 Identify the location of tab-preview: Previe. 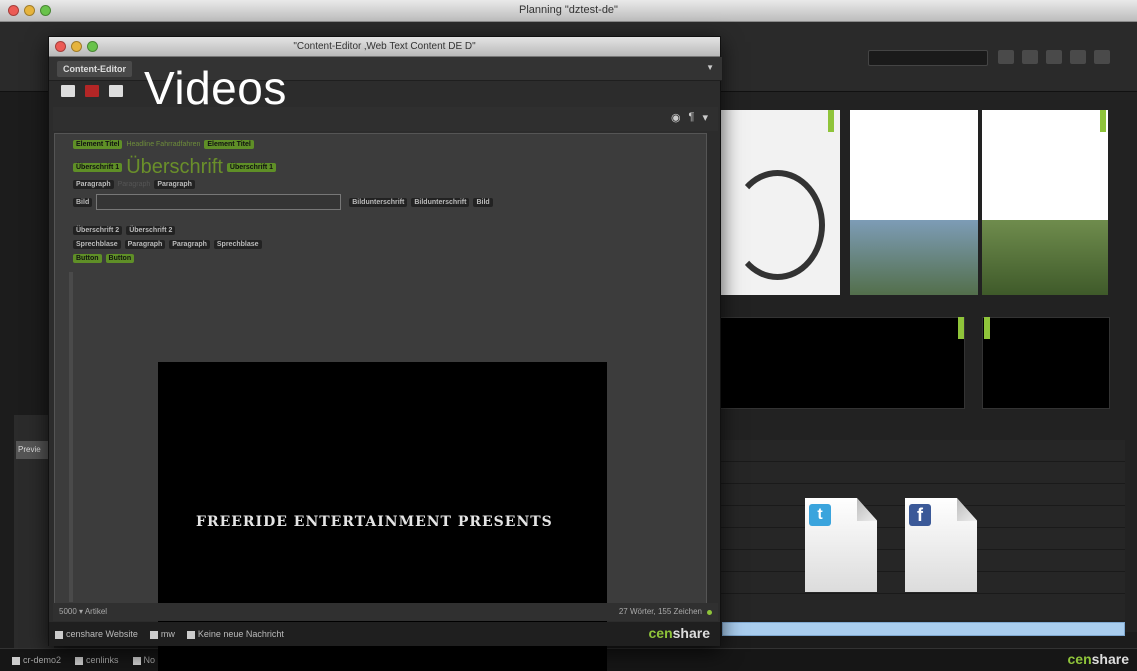
(34, 450).